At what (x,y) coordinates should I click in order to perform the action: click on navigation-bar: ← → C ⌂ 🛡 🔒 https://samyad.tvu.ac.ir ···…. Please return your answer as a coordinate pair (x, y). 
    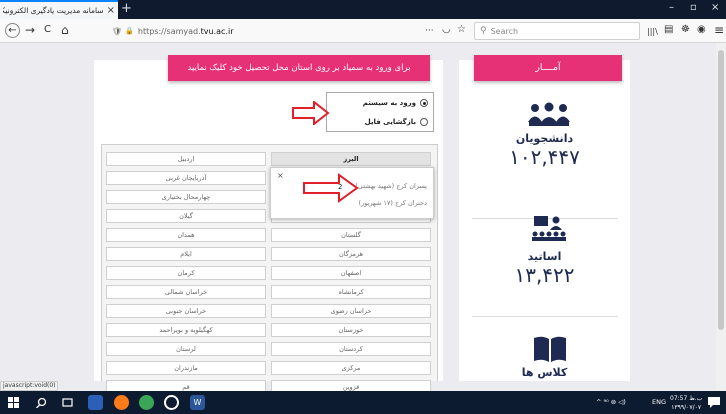
    Looking at the image, I should click on (363, 31).